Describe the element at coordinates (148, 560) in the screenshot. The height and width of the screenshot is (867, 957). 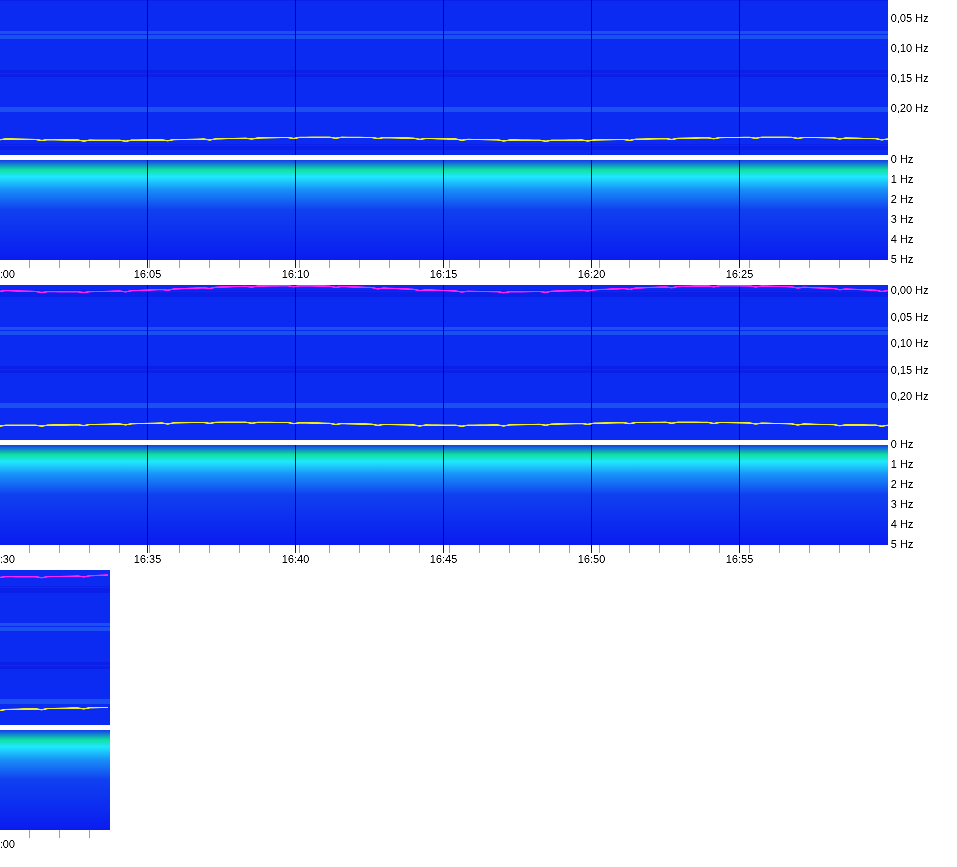
I see `time-label: 16:35` at that location.